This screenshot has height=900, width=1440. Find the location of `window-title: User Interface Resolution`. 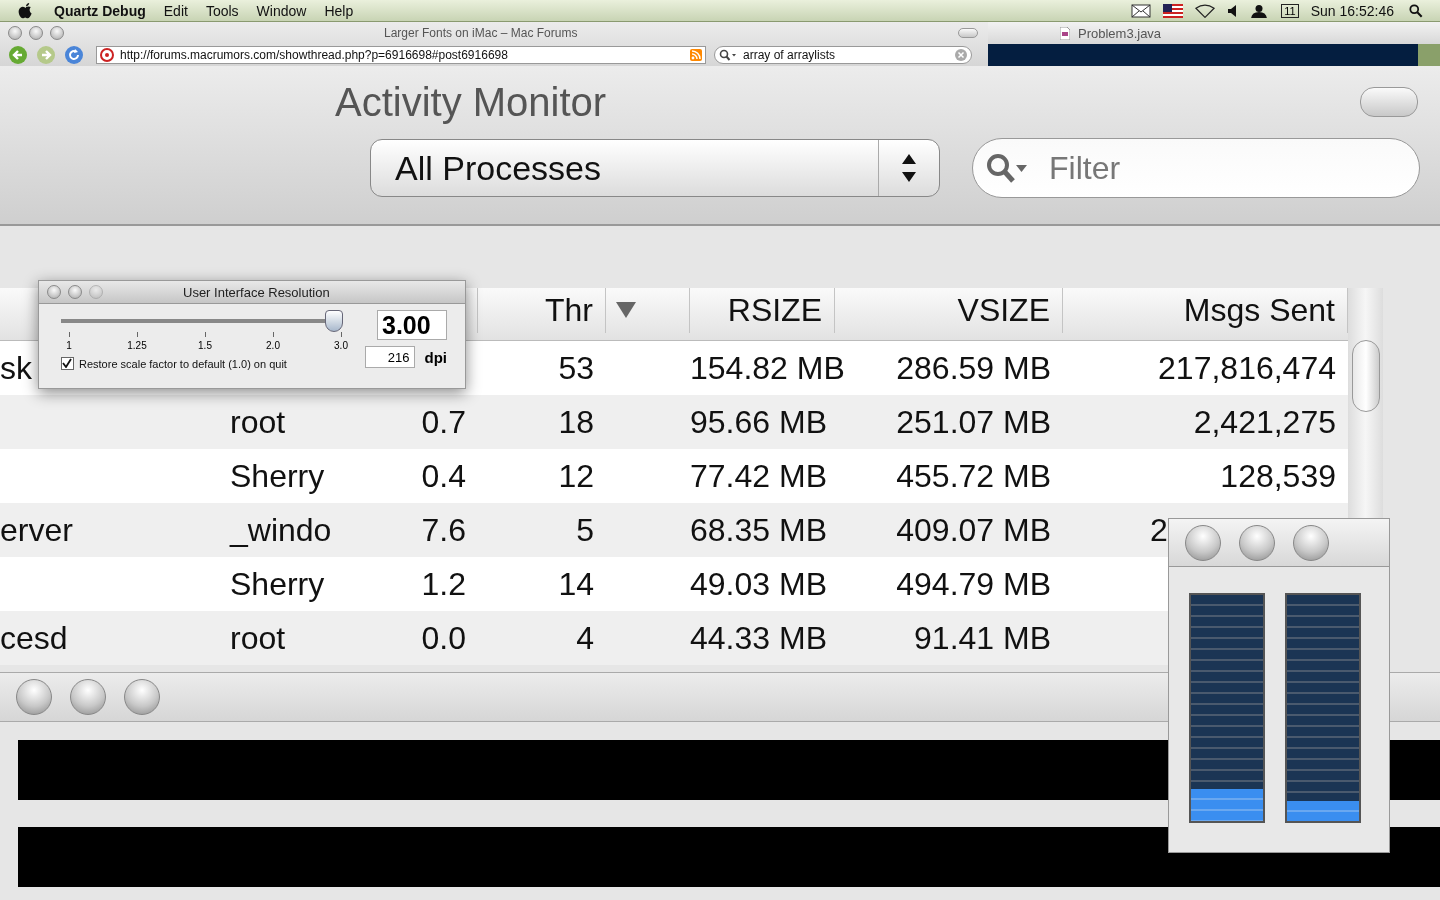

window-title: User Interface Resolution is located at coordinates (256, 292).